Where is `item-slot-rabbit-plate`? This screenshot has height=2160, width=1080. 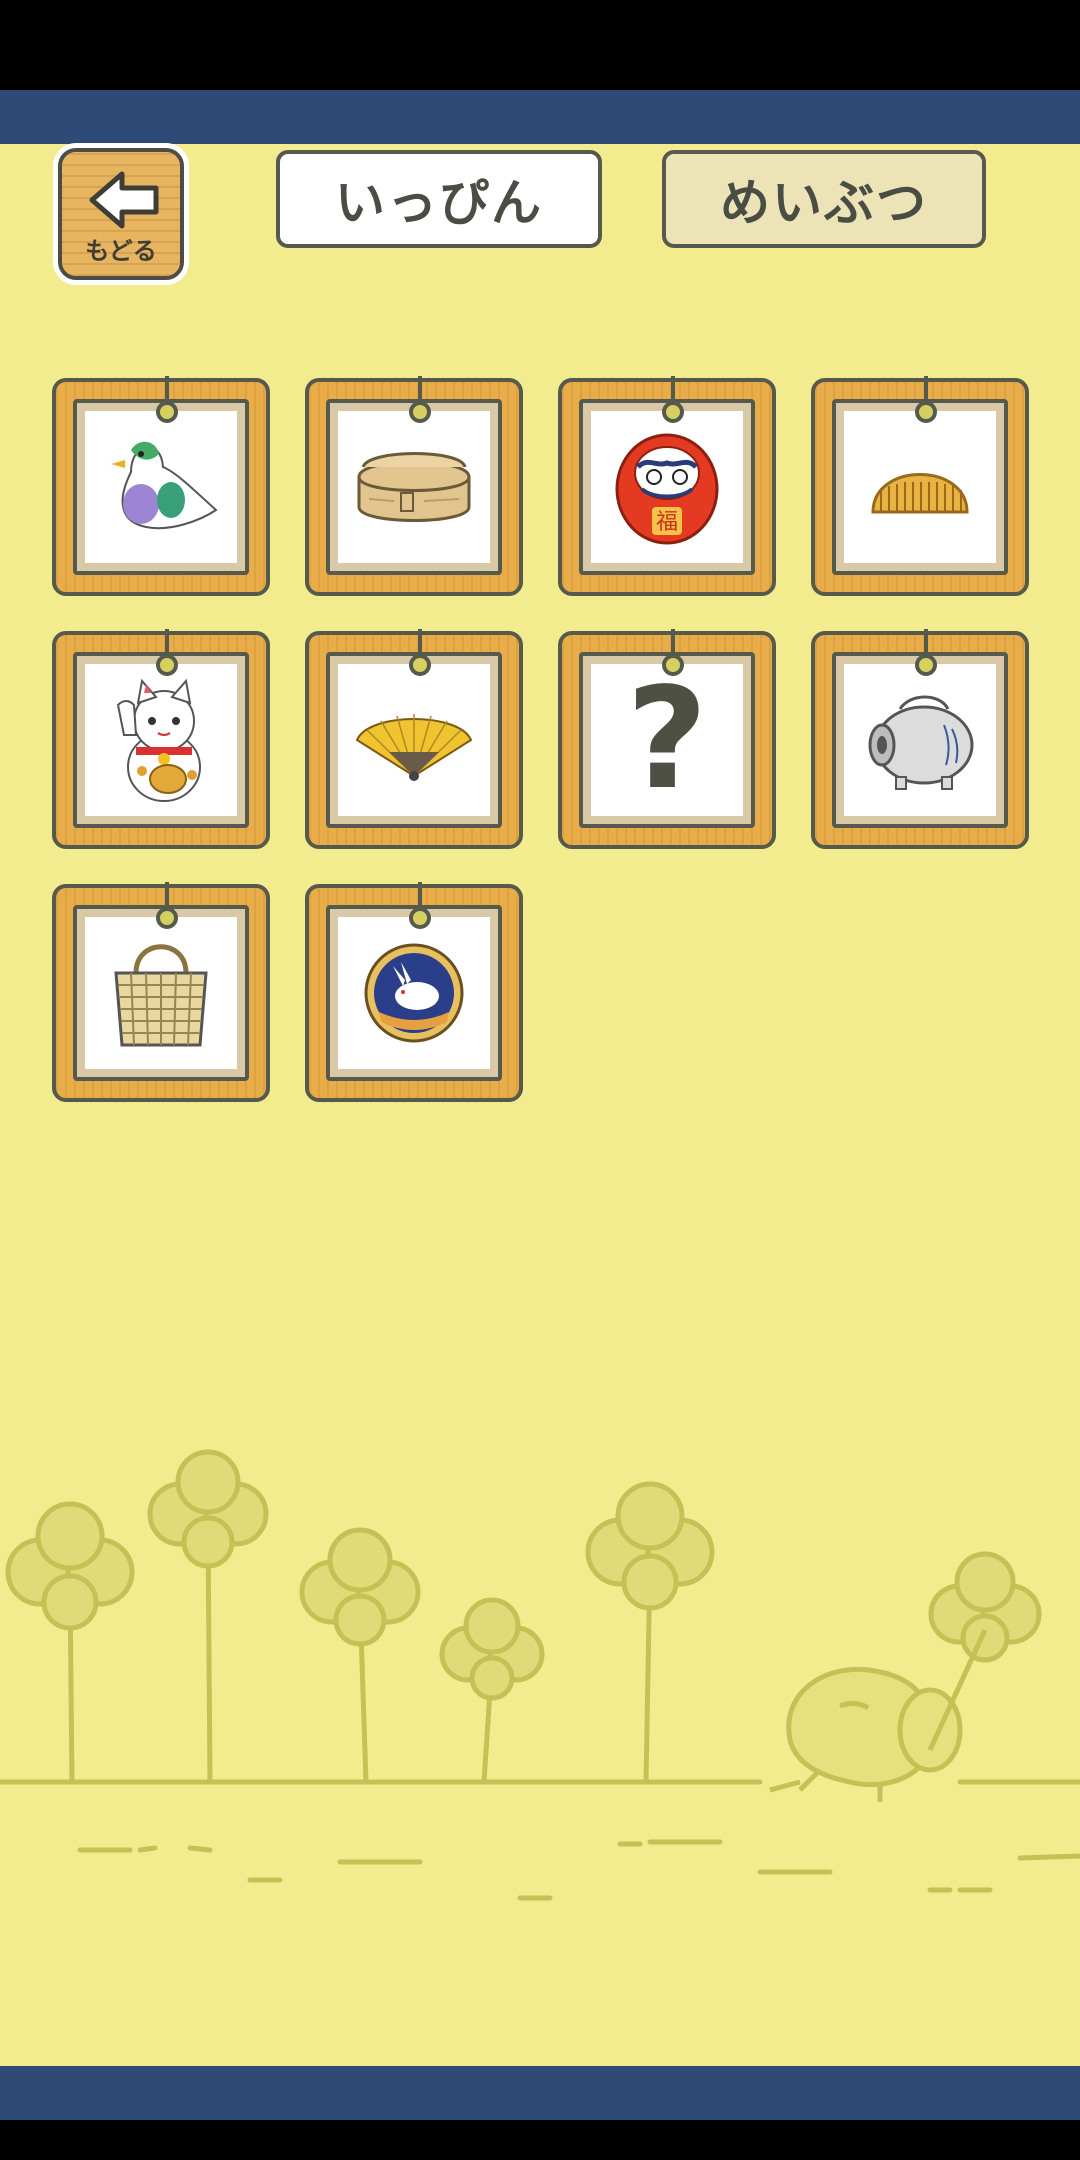
item-slot-rabbit-plate is located at coordinates (414, 992).